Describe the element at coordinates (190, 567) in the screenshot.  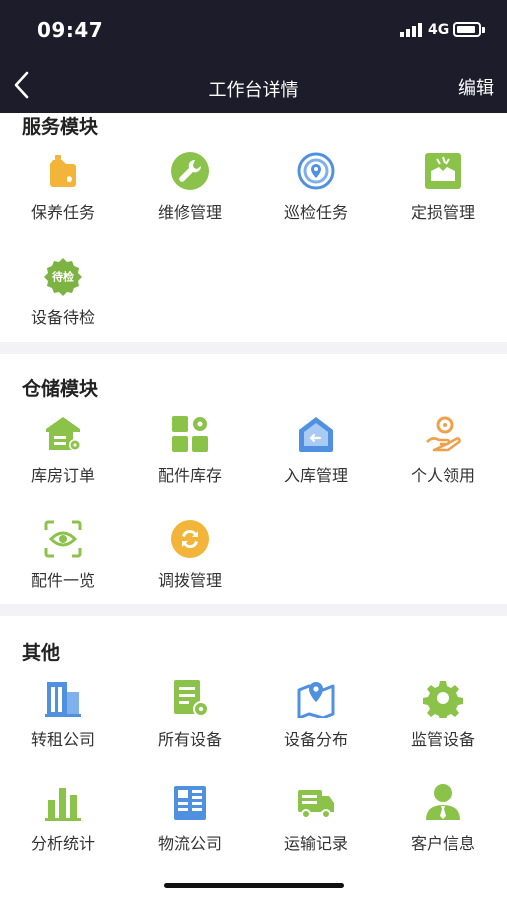
I see `tile-transfer-management: 调拨管理` at that location.